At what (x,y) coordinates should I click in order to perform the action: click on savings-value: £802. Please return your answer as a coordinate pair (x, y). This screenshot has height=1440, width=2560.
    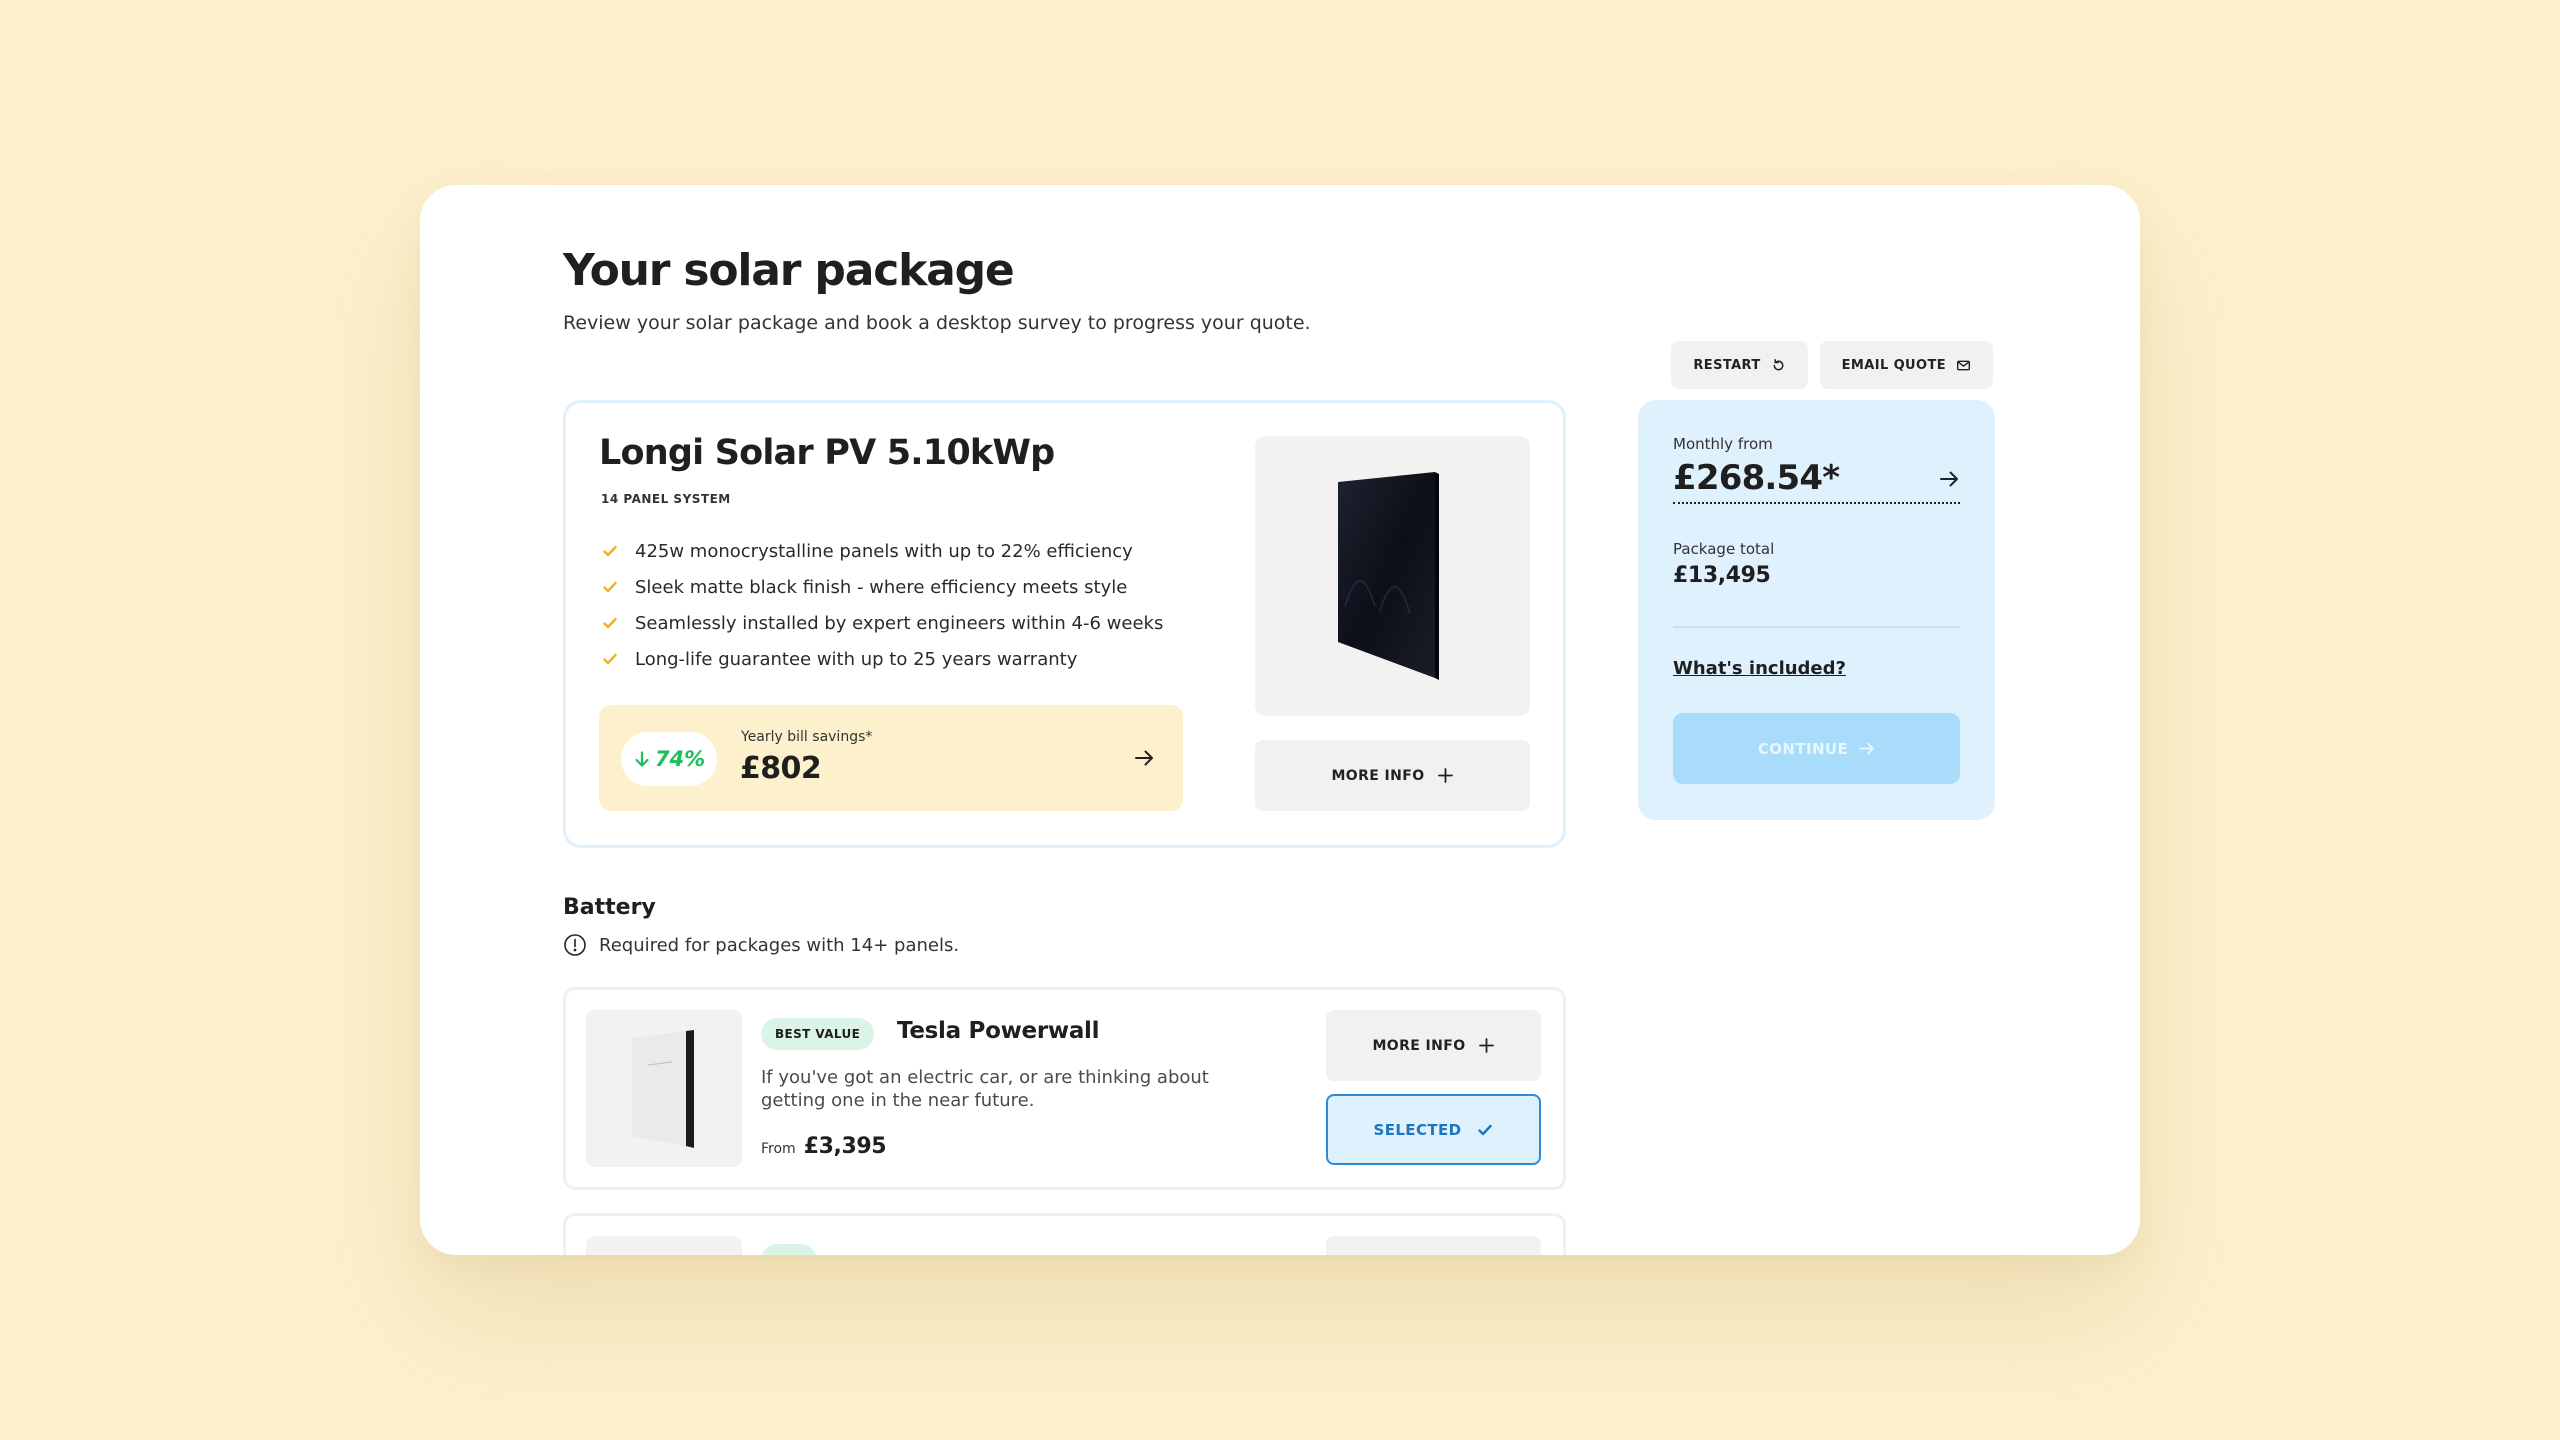
    Looking at the image, I should click on (781, 768).